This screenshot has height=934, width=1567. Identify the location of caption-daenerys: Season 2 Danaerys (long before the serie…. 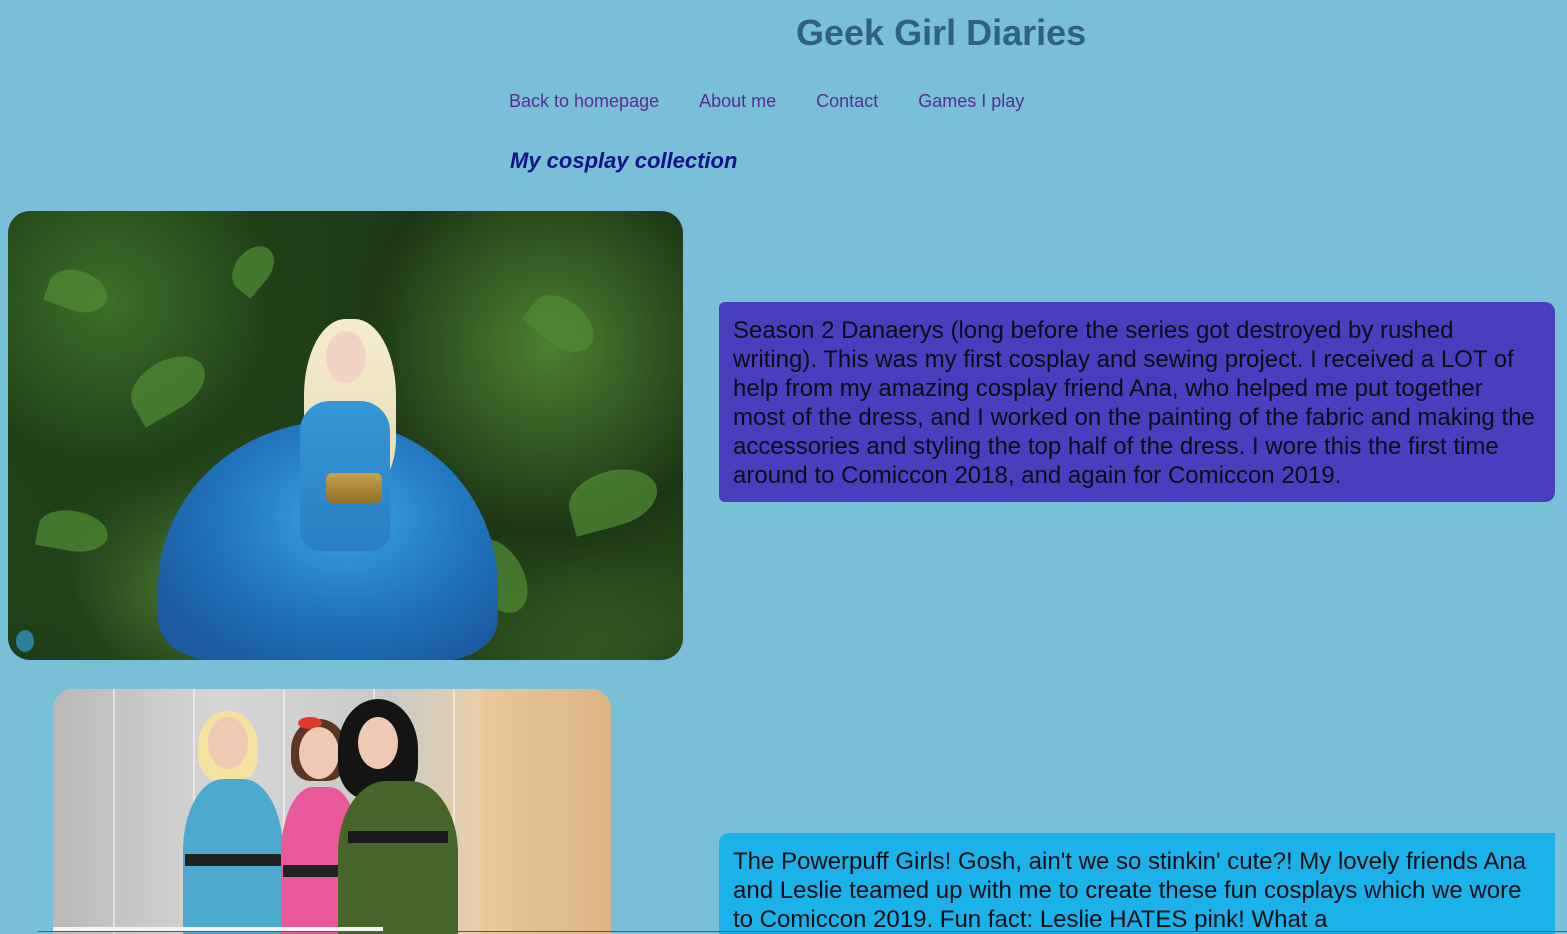
(1137, 402).